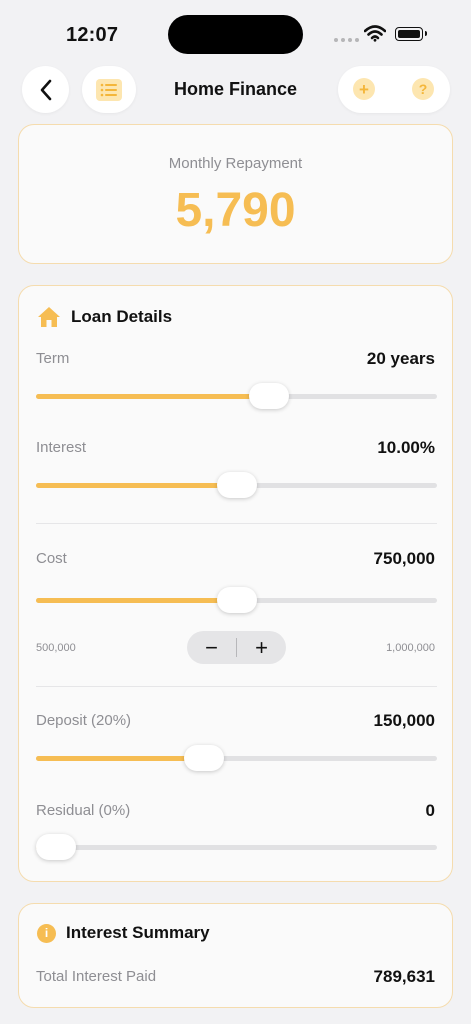  What do you see at coordinates (211, 647) in the screenshot?
I see `decrement-button: −` at bounding box center [211, 647].